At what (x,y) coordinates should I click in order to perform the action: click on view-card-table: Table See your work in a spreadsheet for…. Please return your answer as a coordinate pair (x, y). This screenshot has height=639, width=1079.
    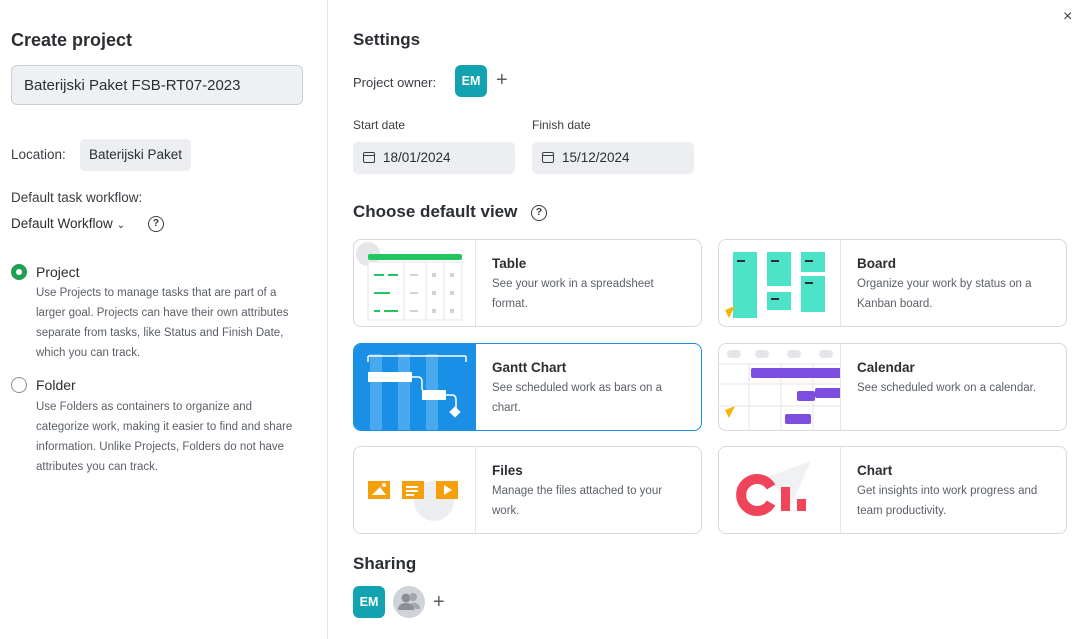
    Looking at the image, I should click on (527, 283).